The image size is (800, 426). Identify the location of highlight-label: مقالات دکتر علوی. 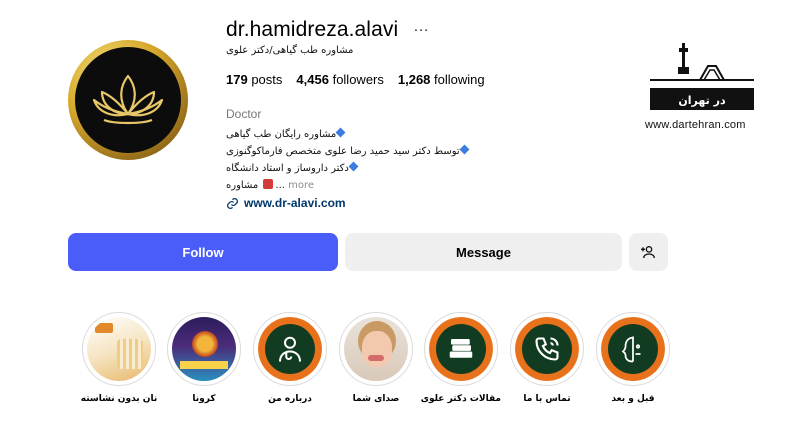
(460, 399).